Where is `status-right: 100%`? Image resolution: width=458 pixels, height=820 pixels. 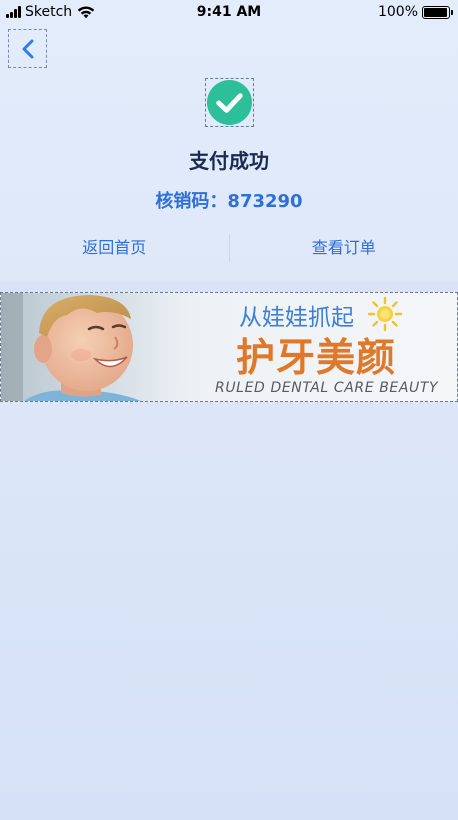
status-right: 100% is located at coordinates (415, 12).